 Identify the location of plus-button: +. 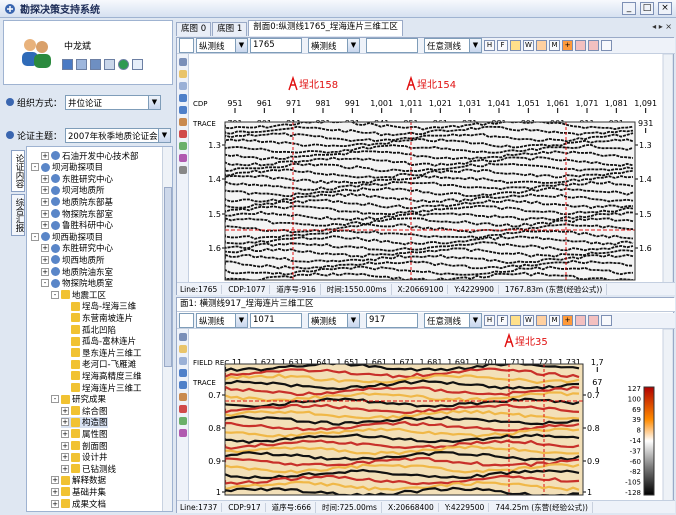
(567, 320).